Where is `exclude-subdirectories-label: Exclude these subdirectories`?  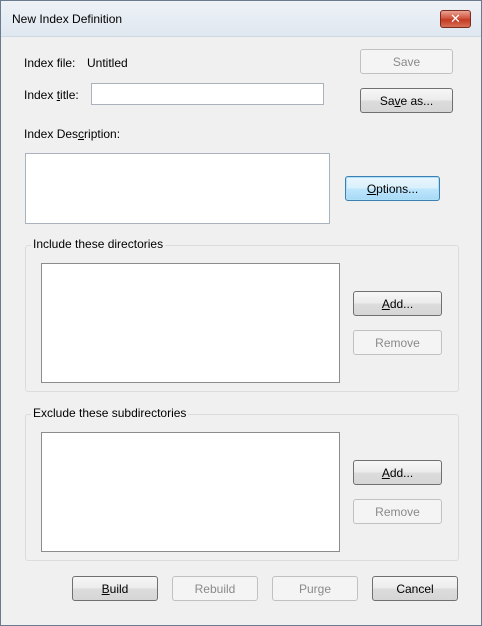 exclude-subdirectories-label: Exclude these subdirectories is located at coordinates (110, 413).